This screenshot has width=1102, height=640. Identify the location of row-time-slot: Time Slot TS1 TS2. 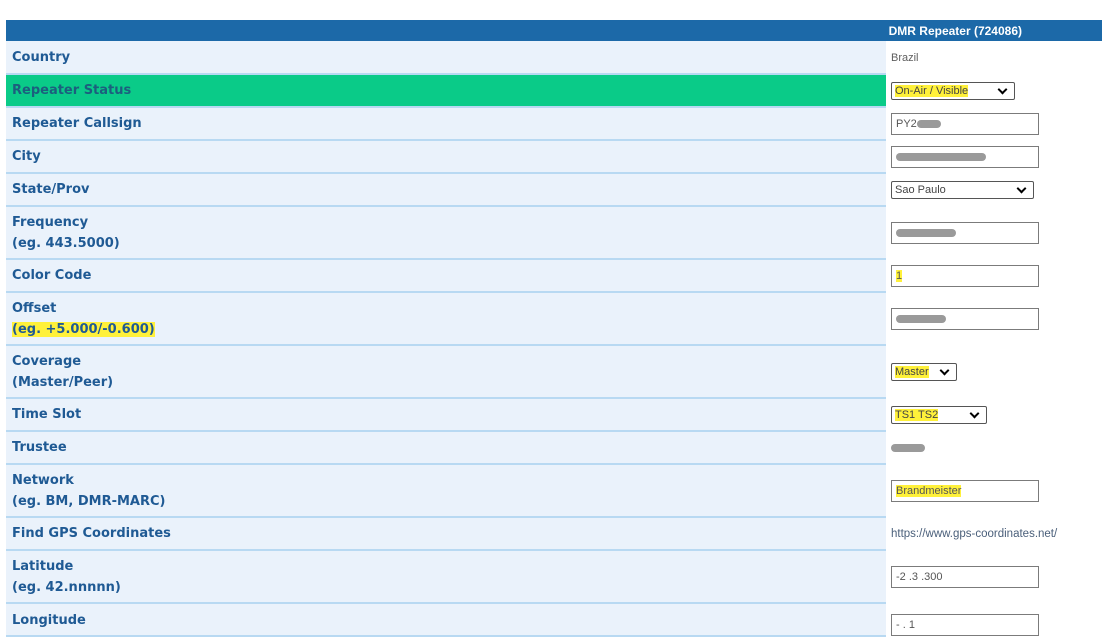
(554, 415).